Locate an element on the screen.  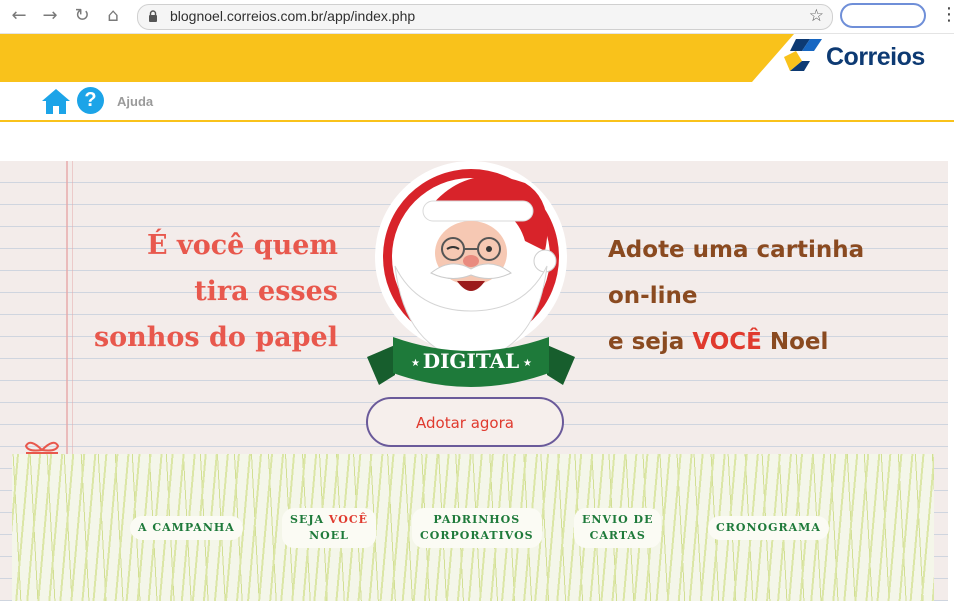
adopt-now-button: Adotar agora is located at coordinates (465, 422).